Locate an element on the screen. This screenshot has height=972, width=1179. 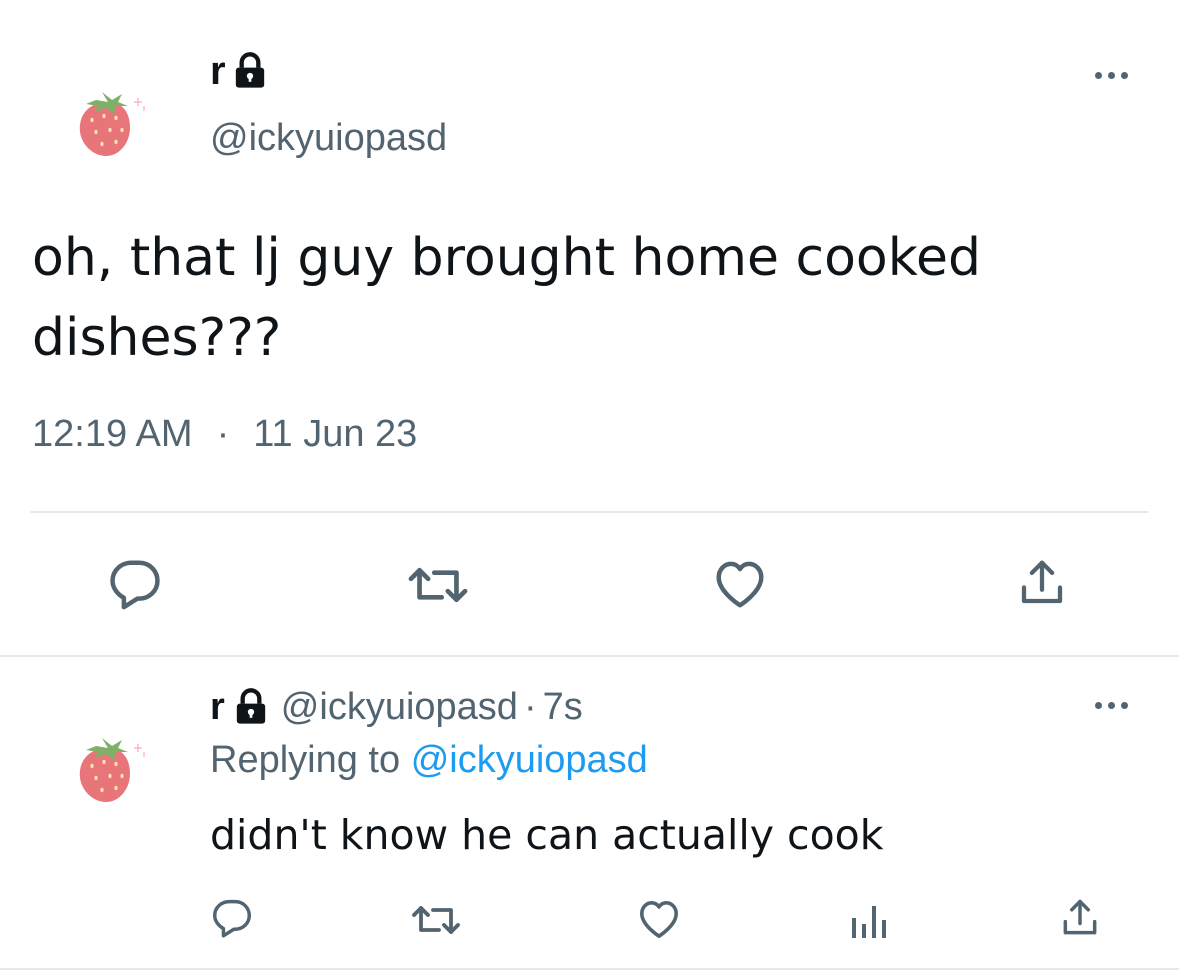
date: 11 Jun 23 is located at coordinates (335, 434).